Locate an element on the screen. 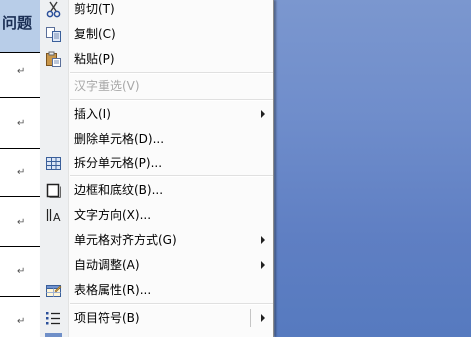  menu-item-reconvert: 汉字重选(V) is located at coordinates (156, 86).